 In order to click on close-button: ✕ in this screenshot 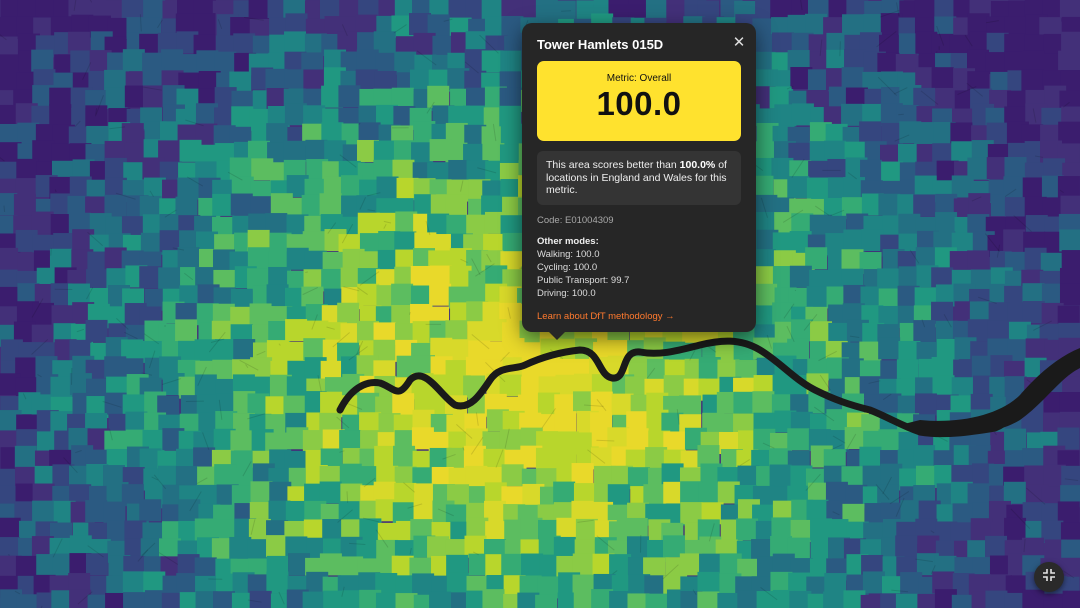, I will do `click(739, 43)`.